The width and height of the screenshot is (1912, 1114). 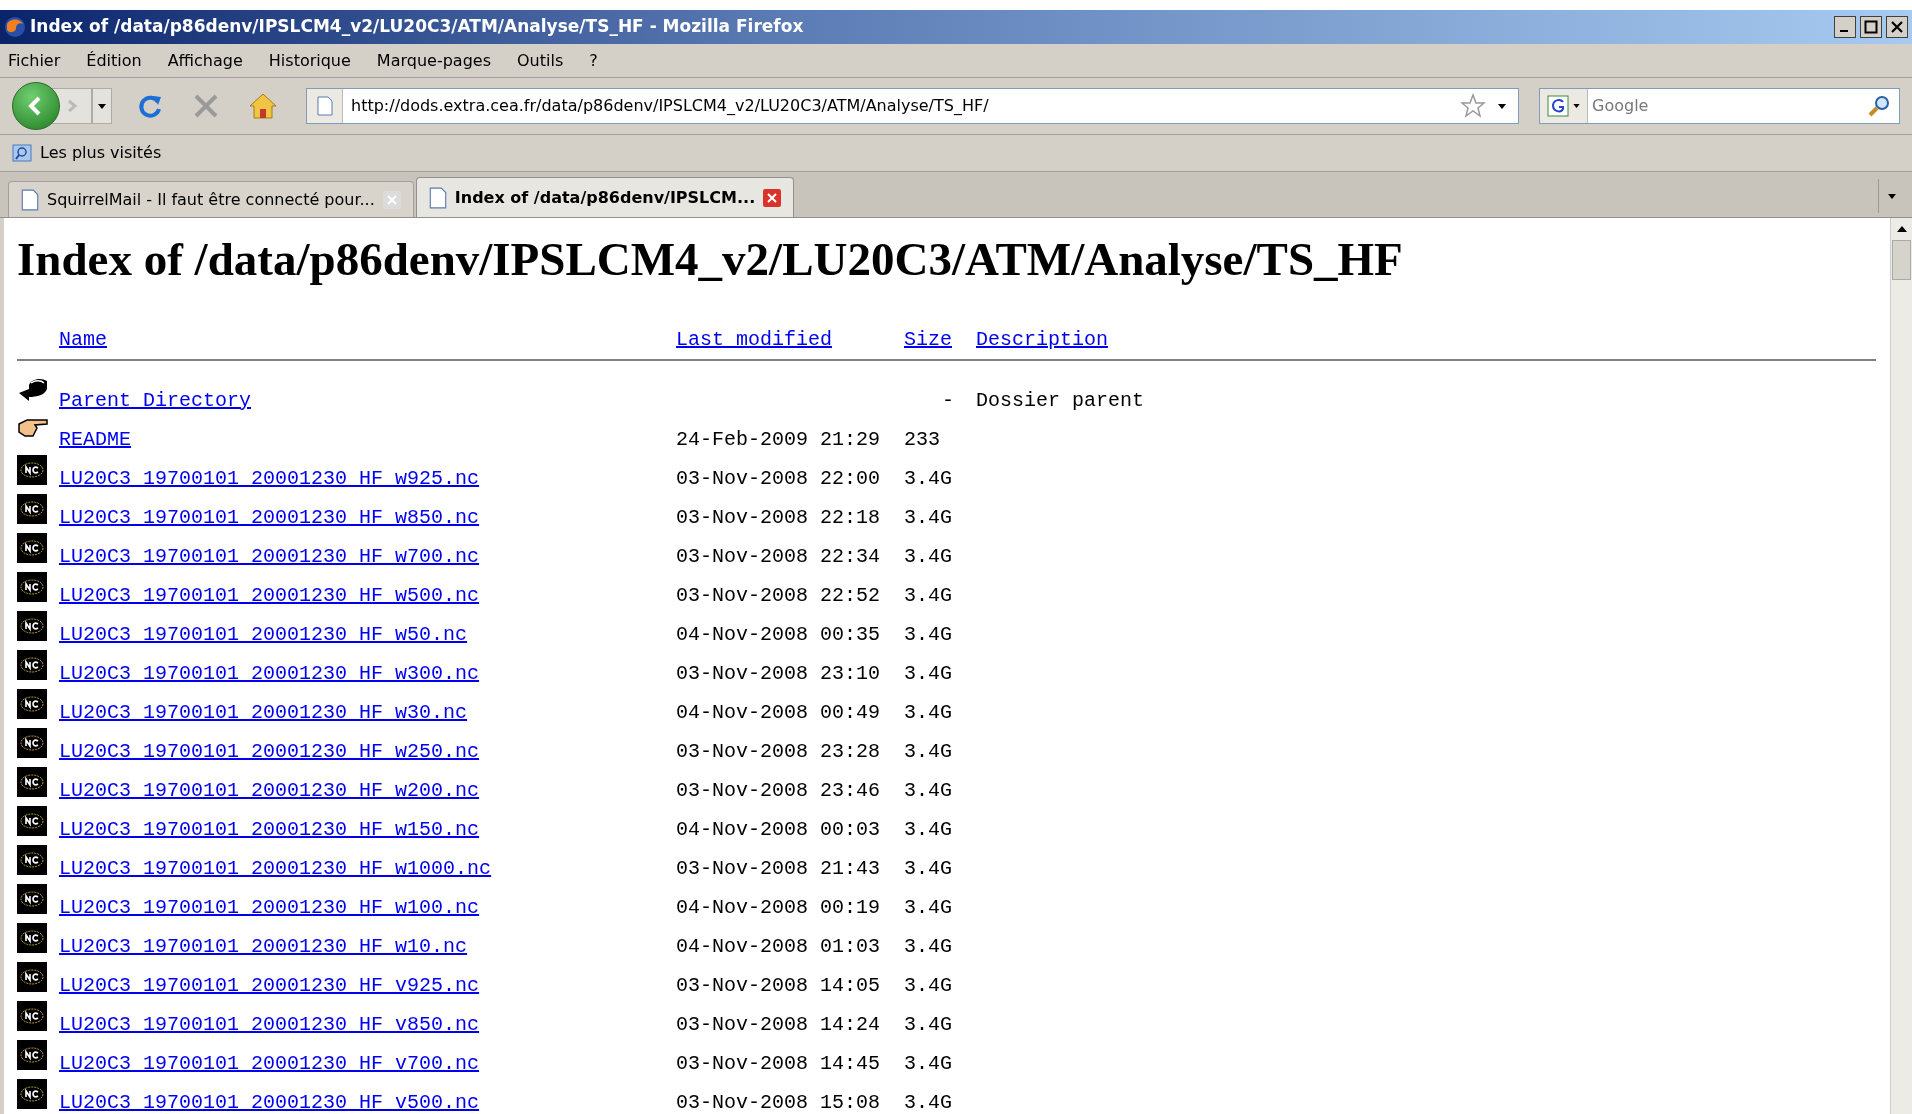 I want to click on modified-date: 03-Nov-2008 15:08, so click(x=778, y=1102).